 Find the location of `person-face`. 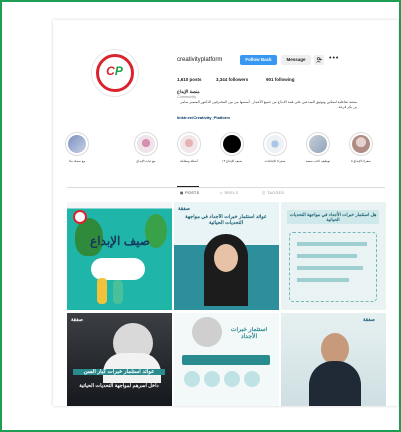

person-face is located at coordinates (226, 258).